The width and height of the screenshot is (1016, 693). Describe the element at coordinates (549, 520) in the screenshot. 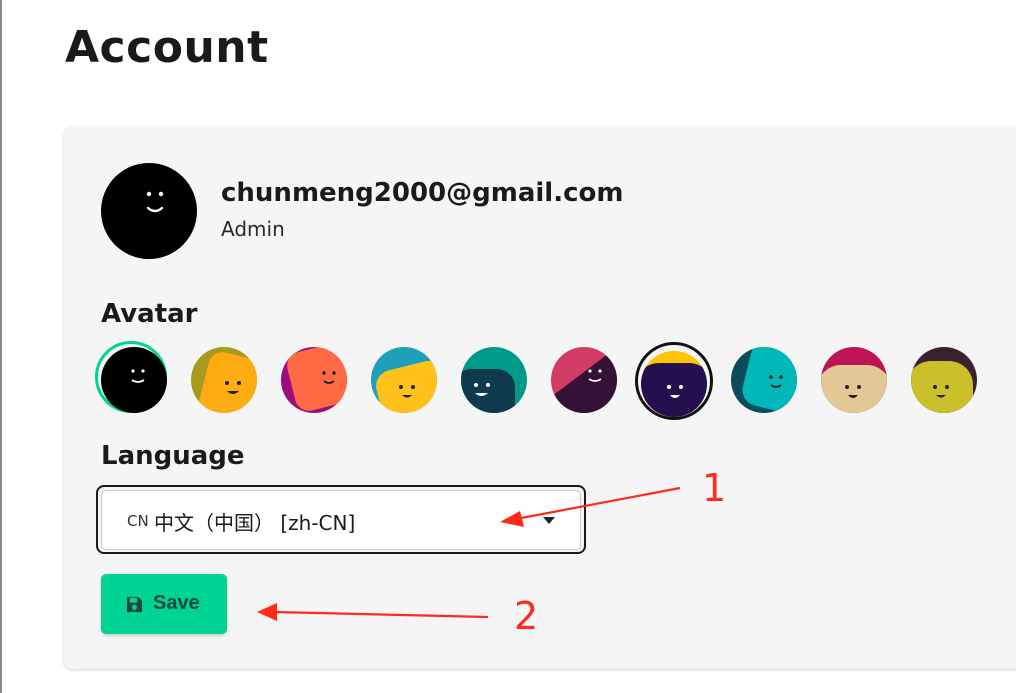

I see `chevron-down-icon` at that location.